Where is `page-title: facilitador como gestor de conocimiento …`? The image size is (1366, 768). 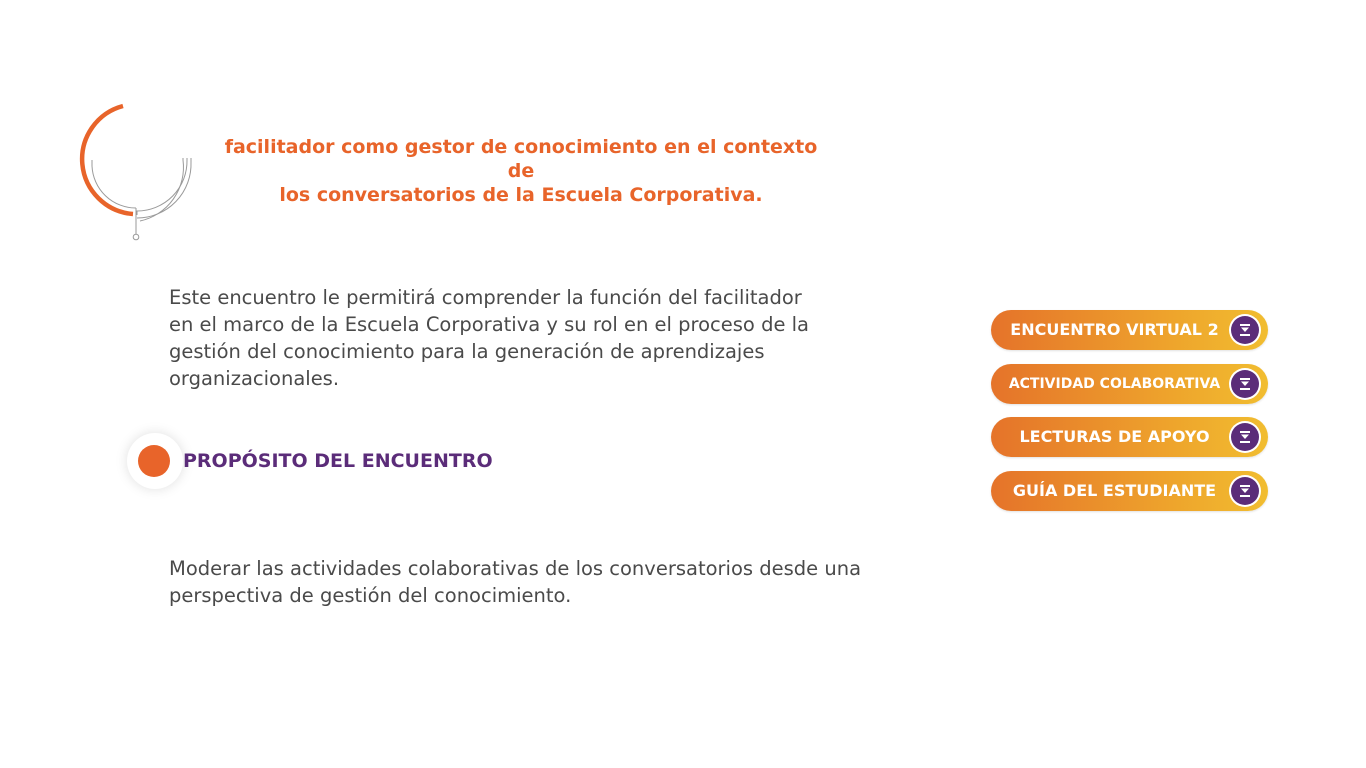 page-title: facilitador como gestor de conocimiento … is located at coordinates (521, 171).